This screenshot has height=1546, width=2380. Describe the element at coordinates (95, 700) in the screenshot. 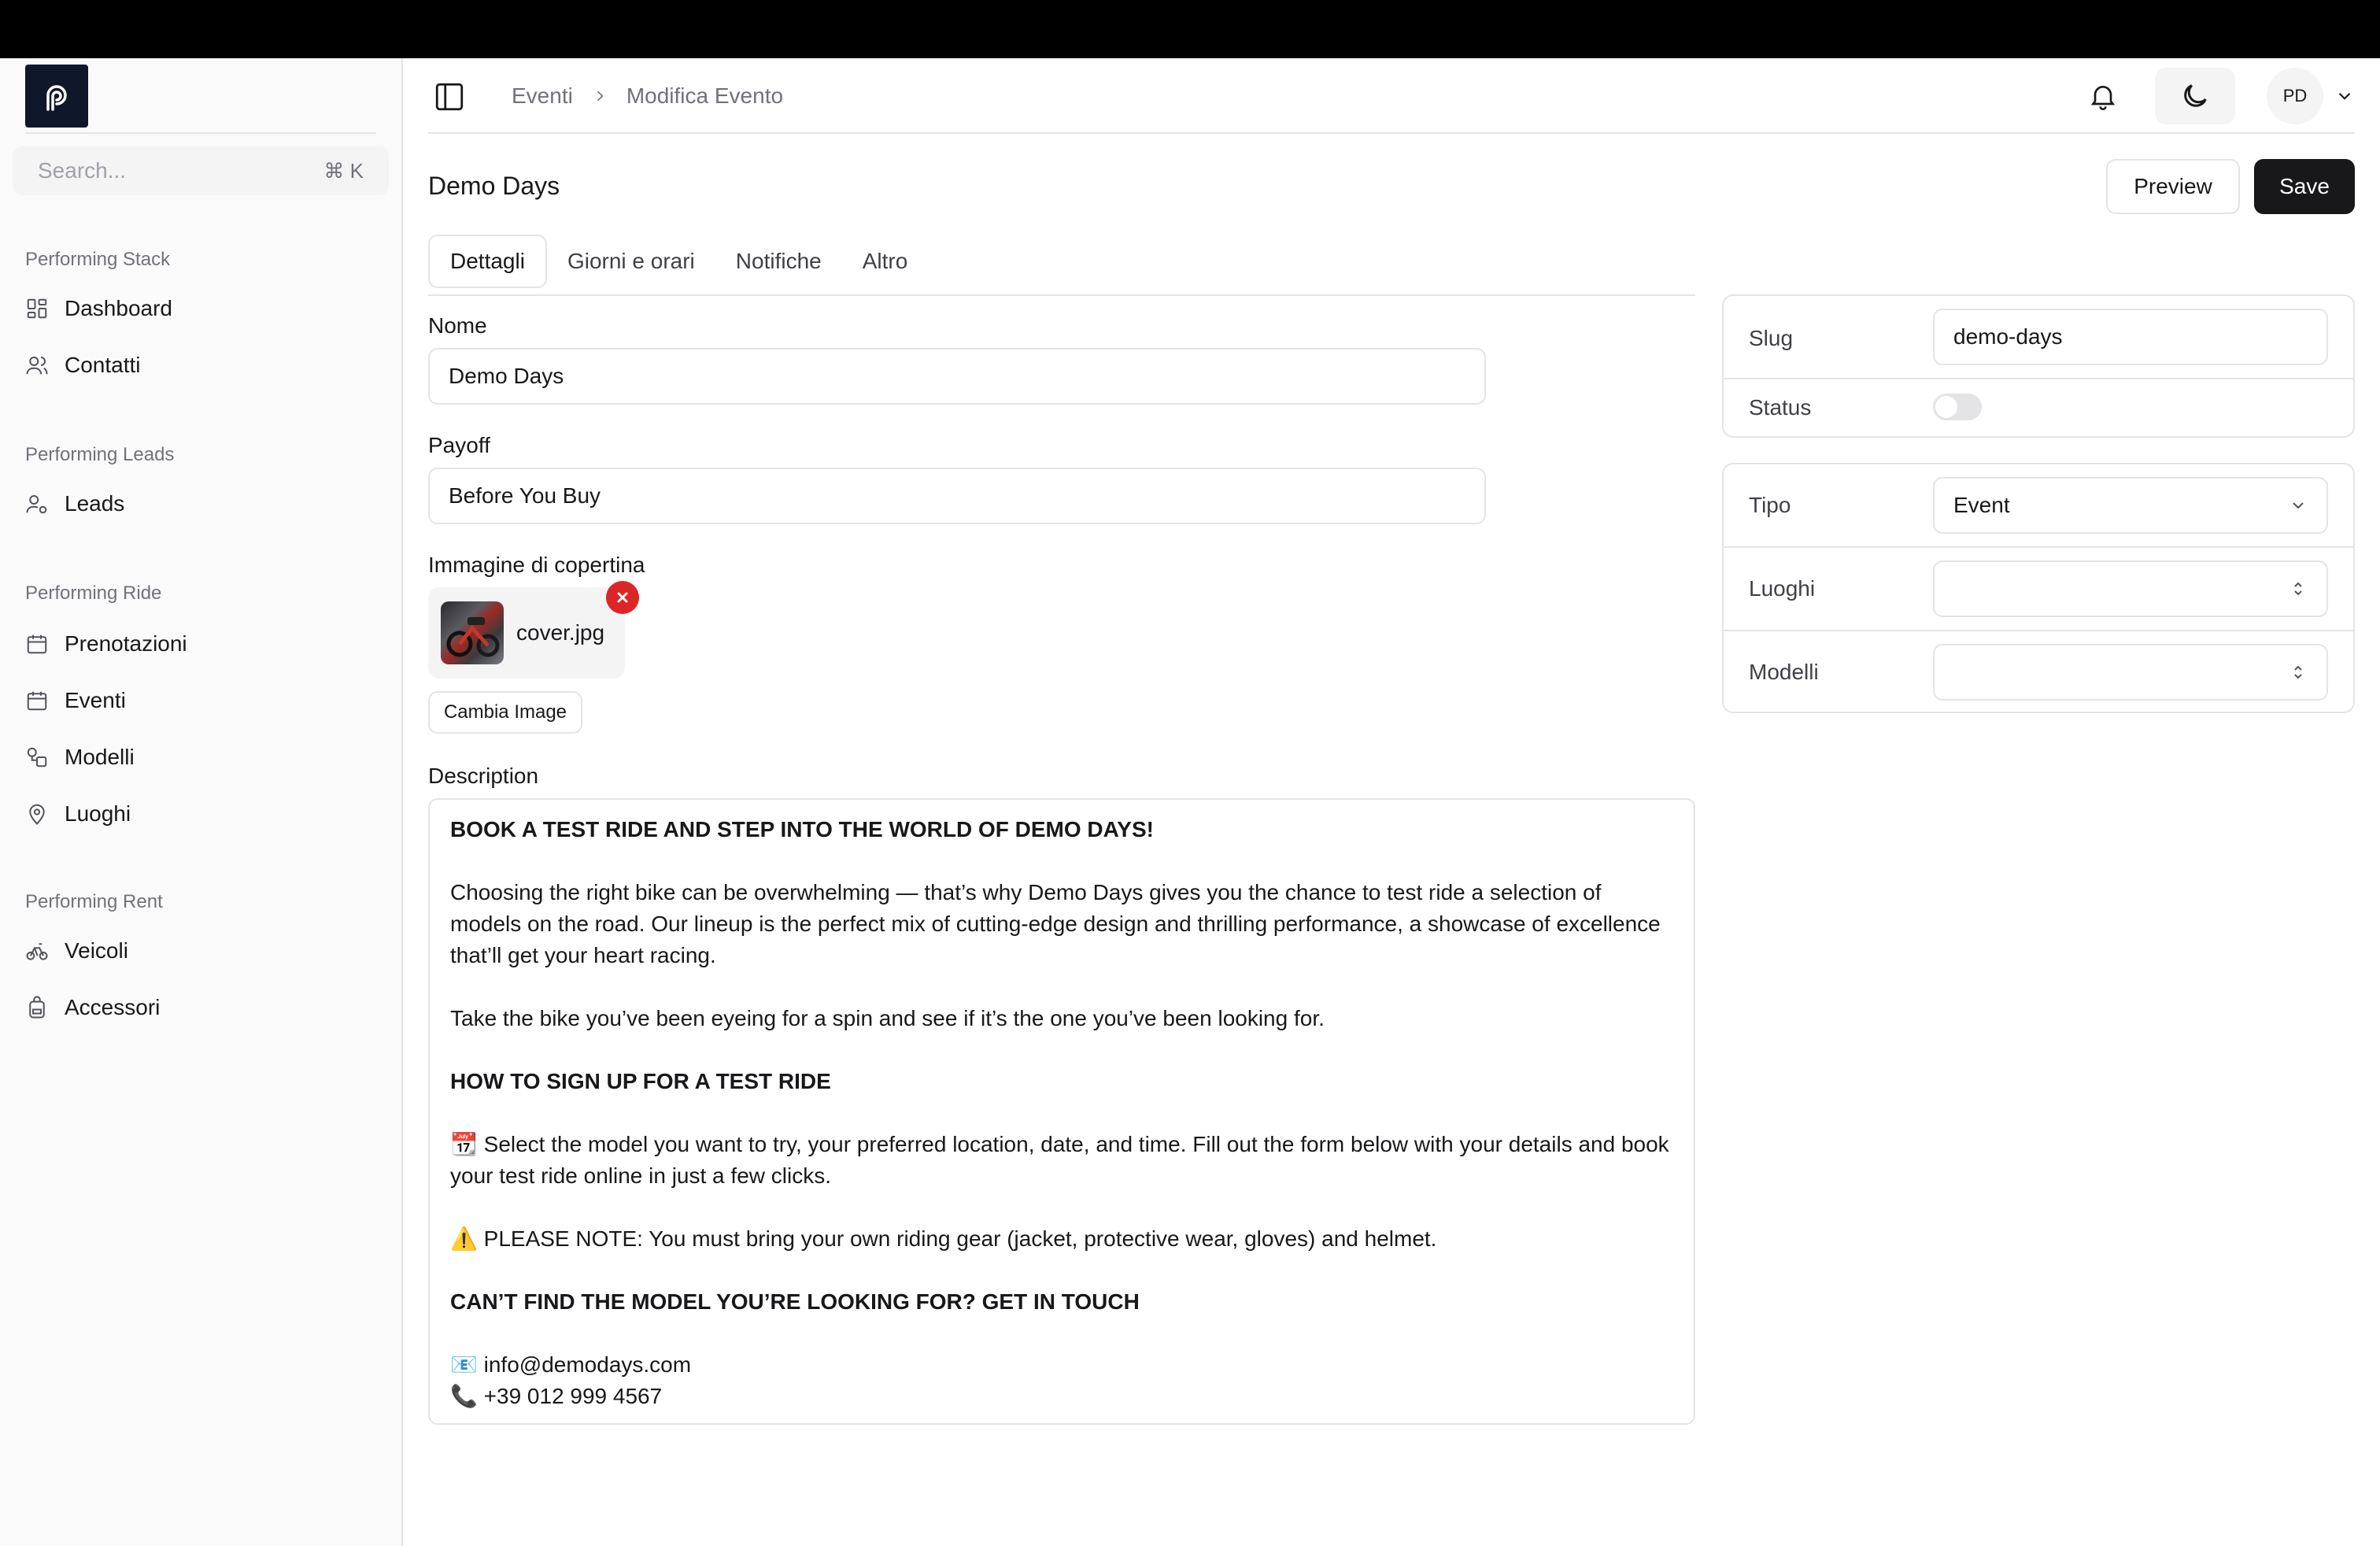

I see `sidebar-item-label: Eventi` at that location.